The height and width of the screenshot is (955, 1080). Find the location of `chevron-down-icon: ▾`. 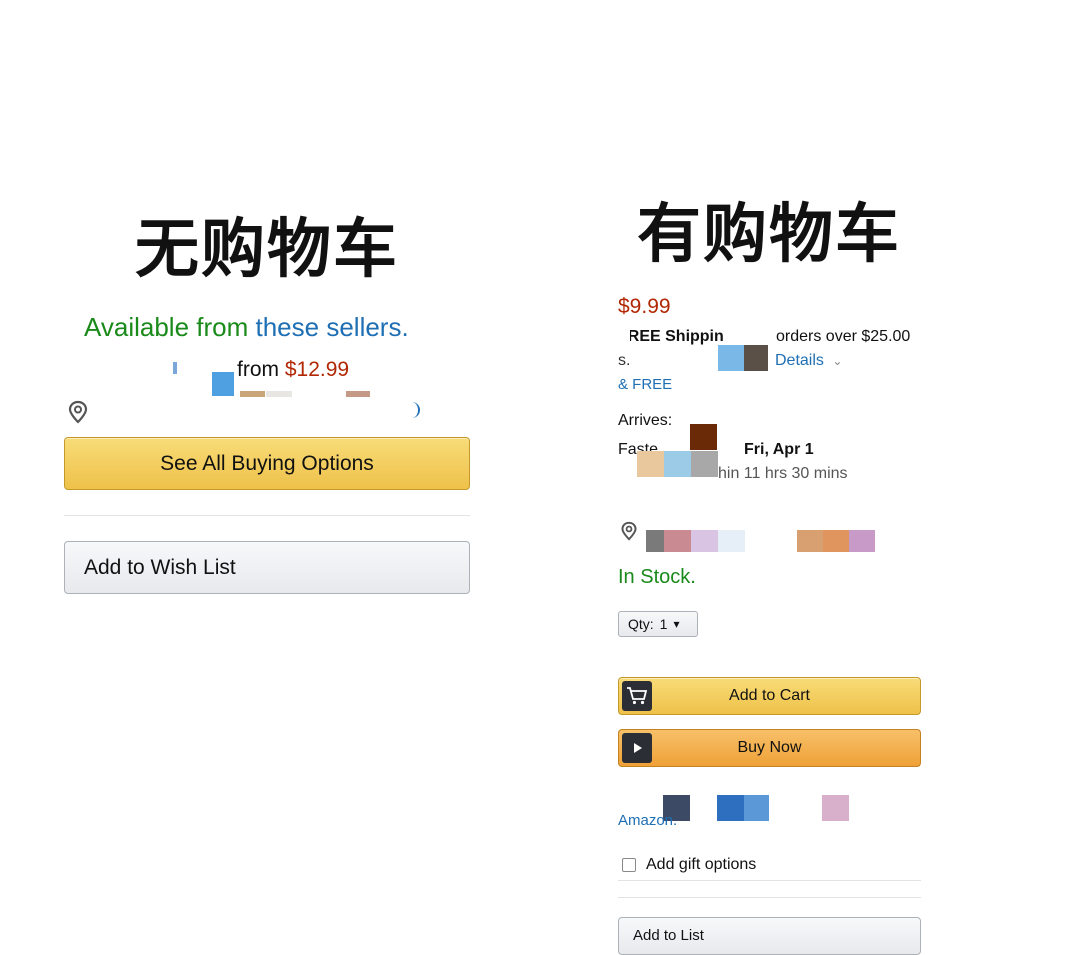

chevron-down-icon: ▾ is located at coordinates (676, 624).